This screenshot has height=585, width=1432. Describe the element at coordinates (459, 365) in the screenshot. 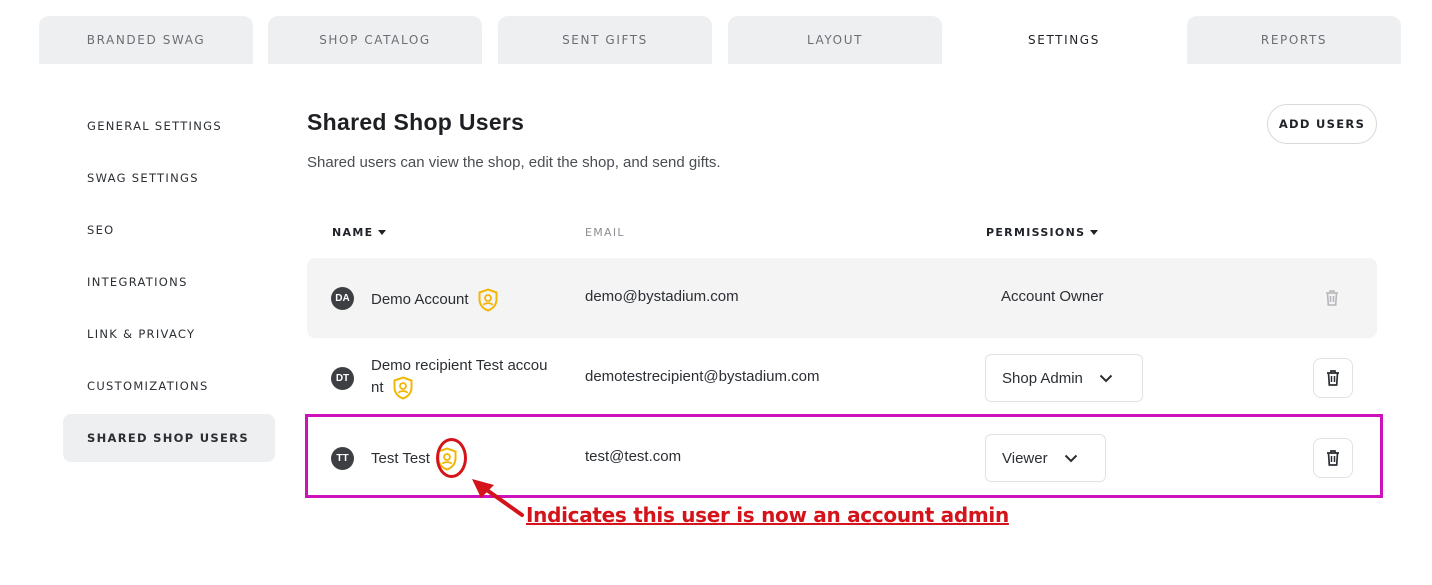

I see `user-name-line-1: Demo recipient Test accou` at that location.